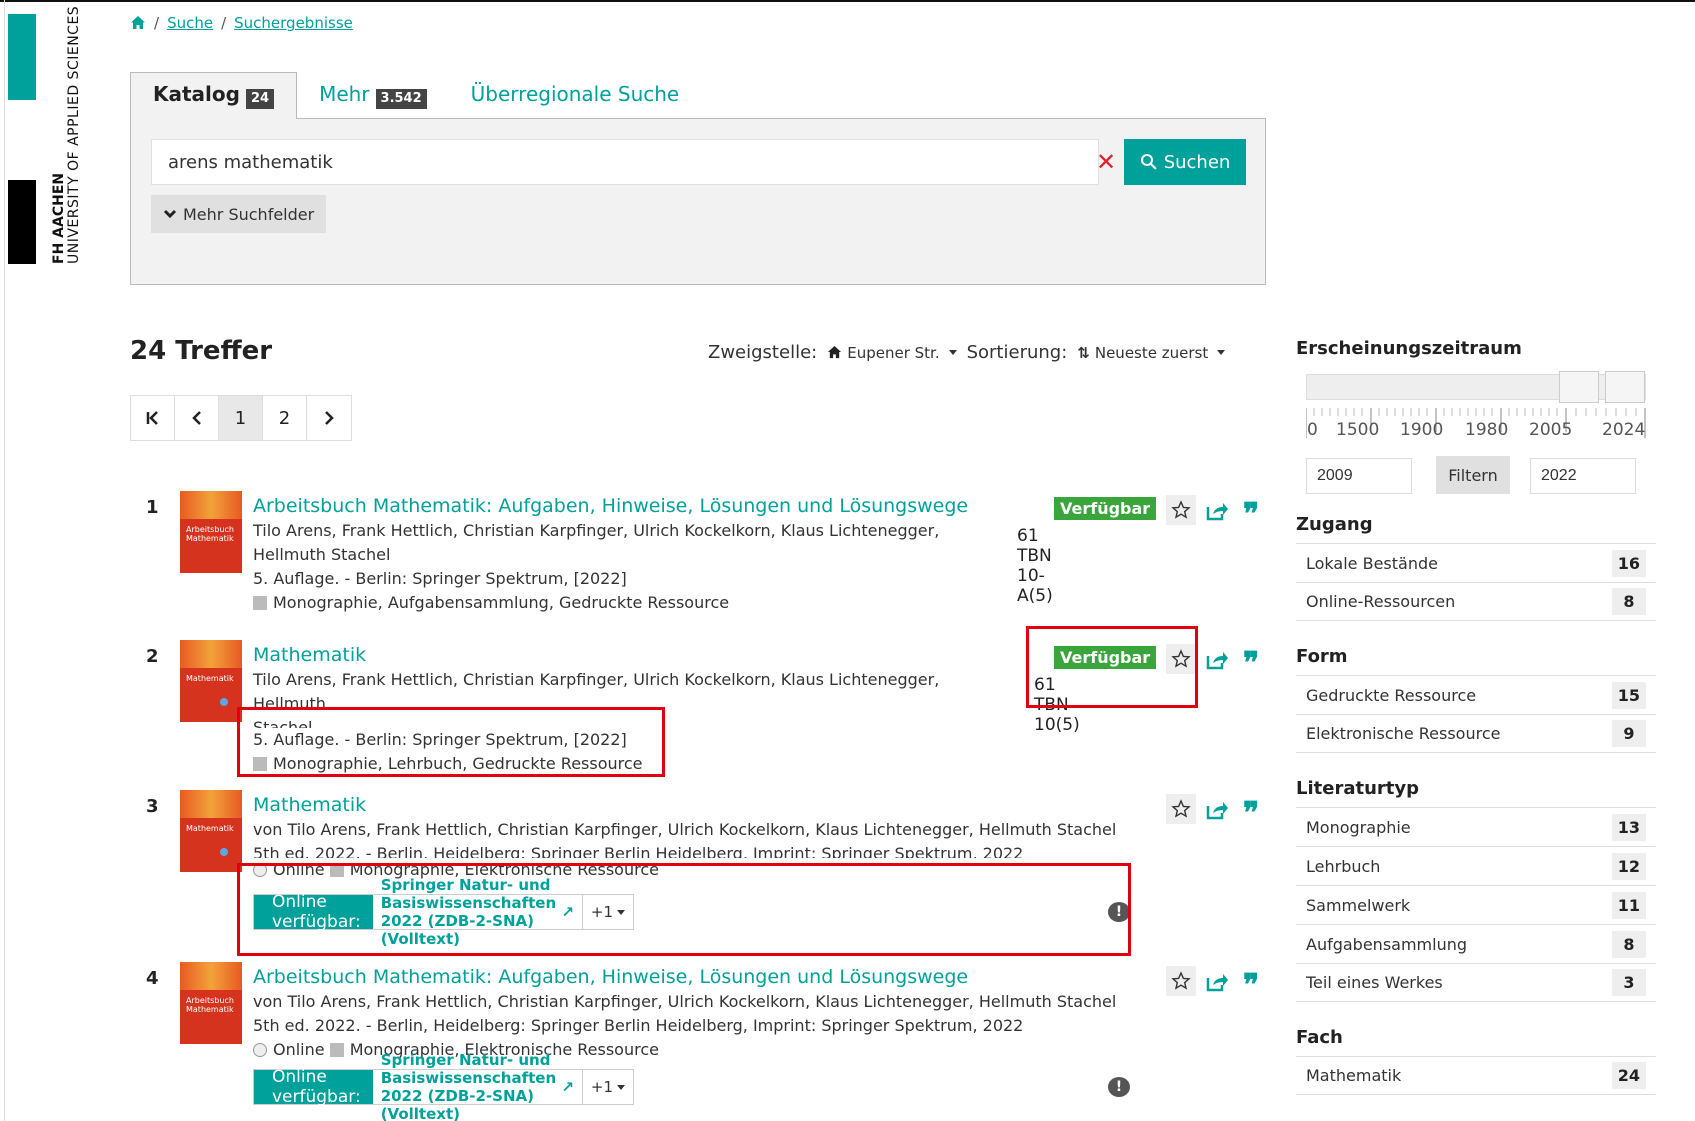 The height and width of the screenshot is (1121, 1695). I want to click on sort-dropdown: ⇅ Neueste zuerst, so click(1151, 353).